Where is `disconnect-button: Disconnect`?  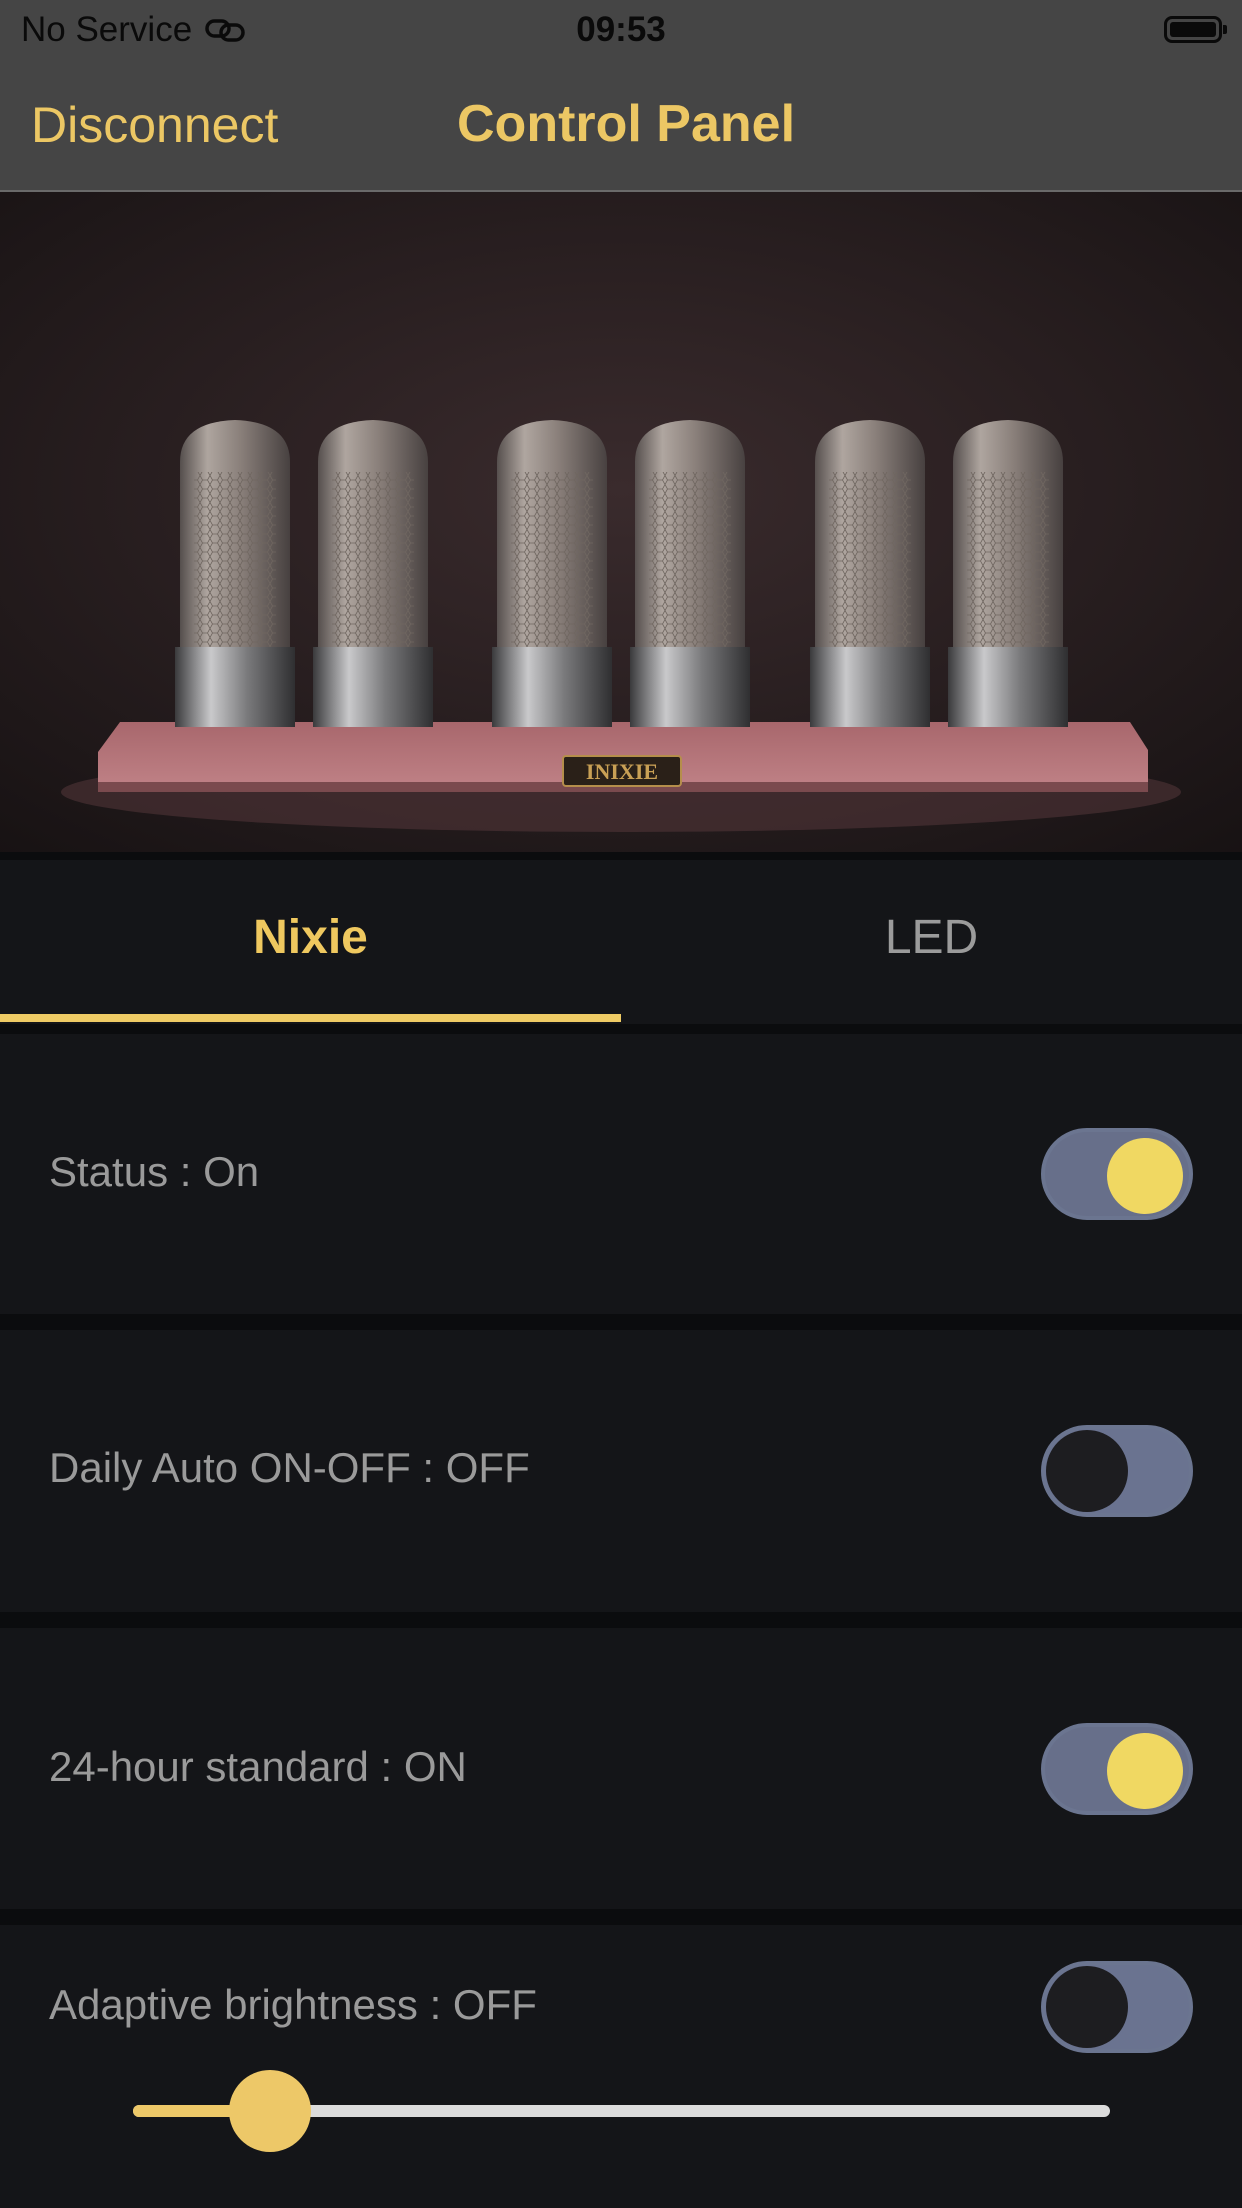
disconnect-button: Disconnect is located at coordinates (154, 125).